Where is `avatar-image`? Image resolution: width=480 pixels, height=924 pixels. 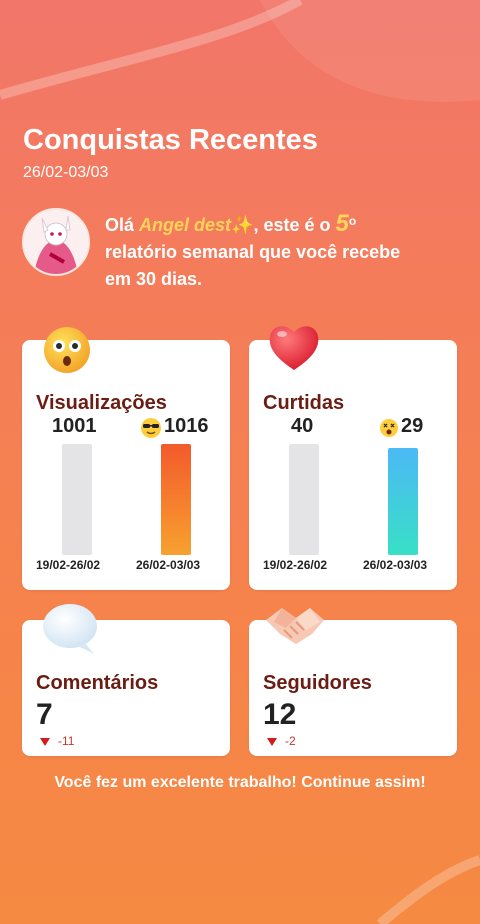
avatar-image is located at coordinates (56, 242).